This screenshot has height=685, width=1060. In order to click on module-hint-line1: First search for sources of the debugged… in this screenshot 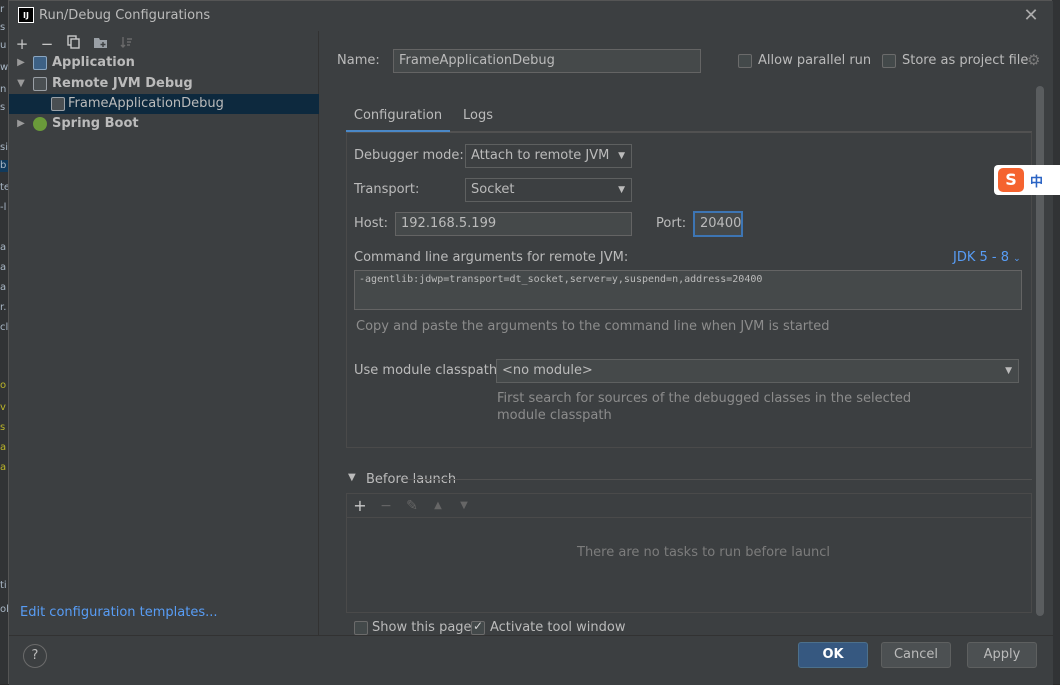, I will do `click(704, 398)`.